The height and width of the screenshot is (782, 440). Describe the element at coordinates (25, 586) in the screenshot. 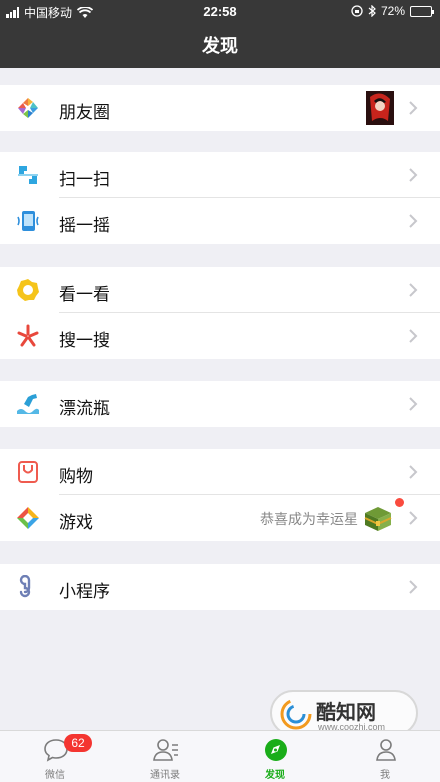

I see `mini-program-icon` at that location.